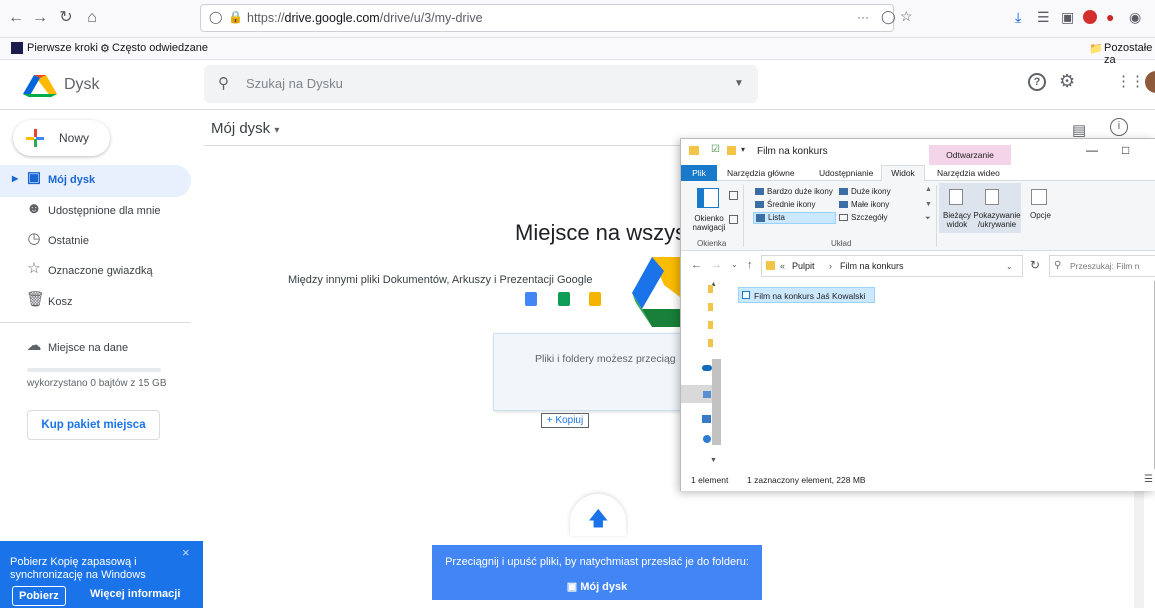 The image size is (1155, 608). What do you see at coordinates (1067, 81) in the screenshot?
I see `settings-icon: ⚙` at bounding box center [1067, 81].